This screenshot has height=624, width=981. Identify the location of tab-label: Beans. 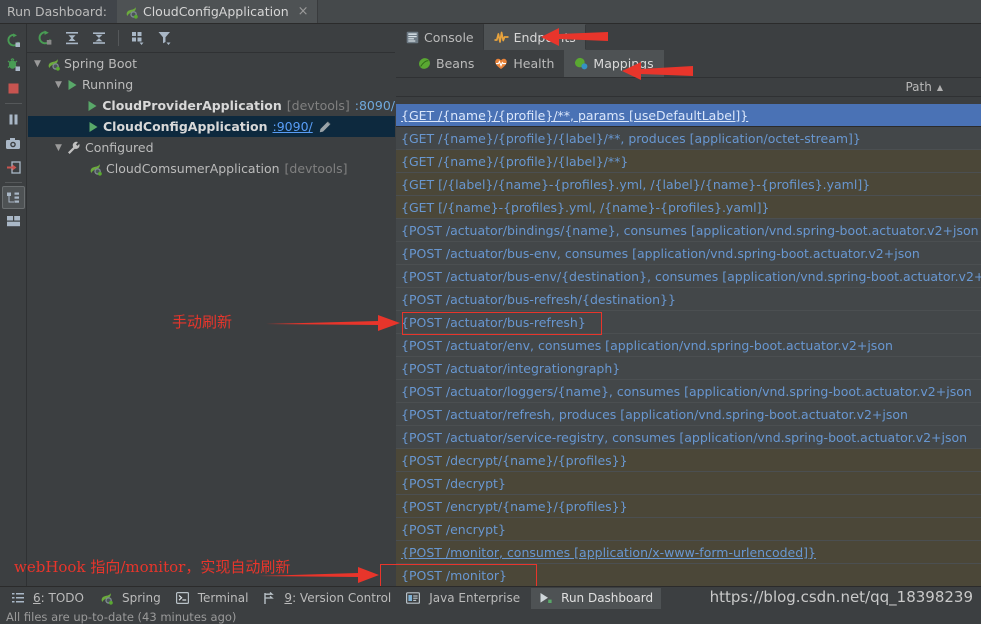
(455, 63).